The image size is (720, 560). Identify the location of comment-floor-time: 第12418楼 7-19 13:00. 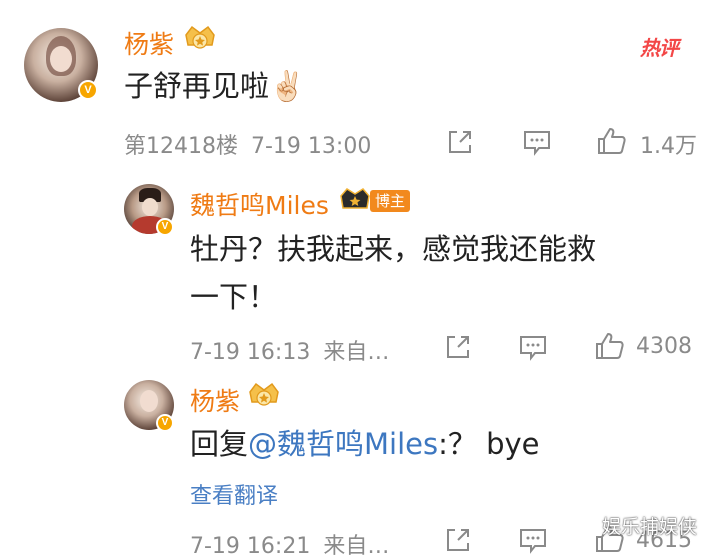
(247, 144).